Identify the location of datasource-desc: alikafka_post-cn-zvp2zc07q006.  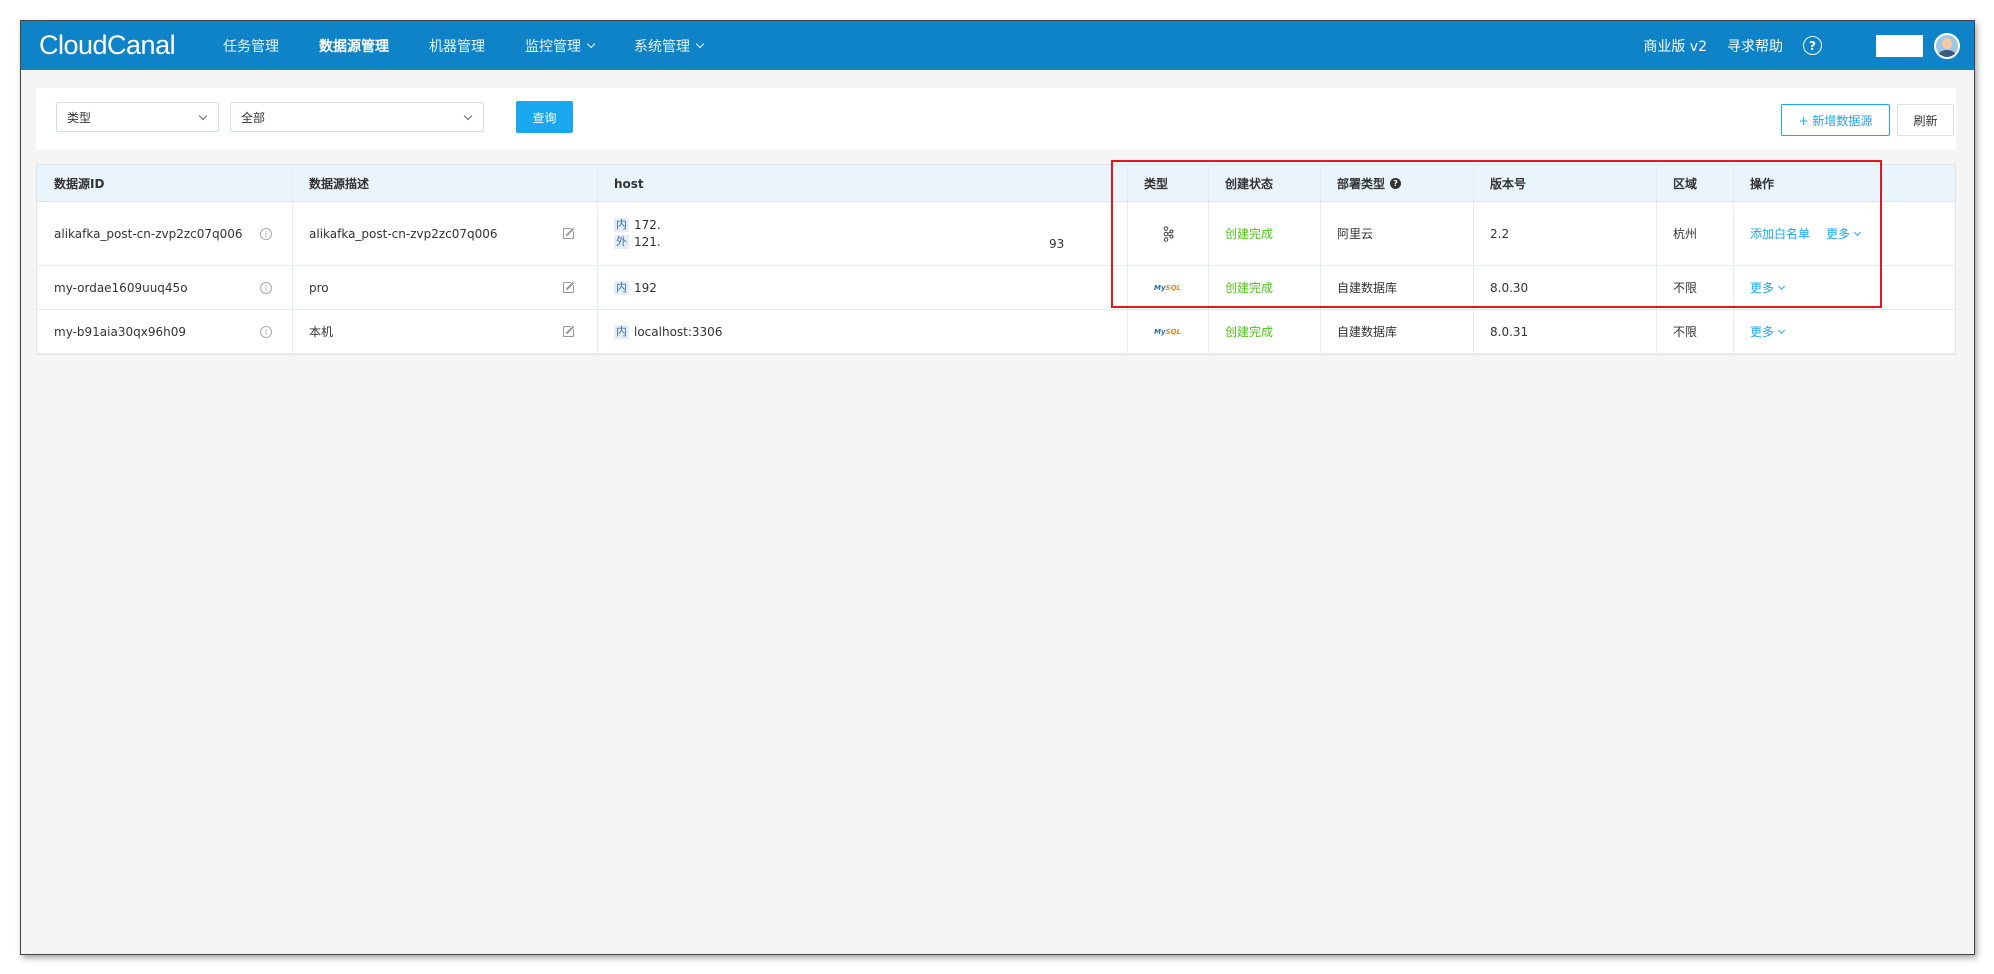
(403, 233).